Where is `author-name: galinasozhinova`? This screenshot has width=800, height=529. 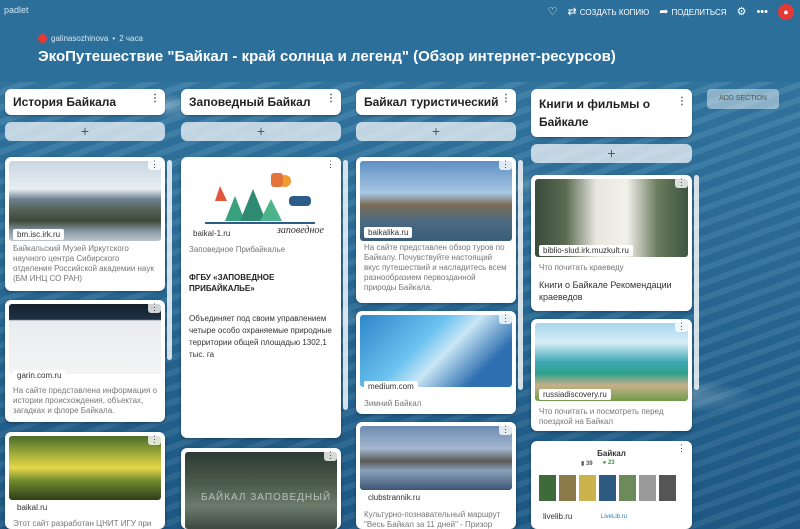 author-name: galinasozhinova is located at coordinates (80, 38).